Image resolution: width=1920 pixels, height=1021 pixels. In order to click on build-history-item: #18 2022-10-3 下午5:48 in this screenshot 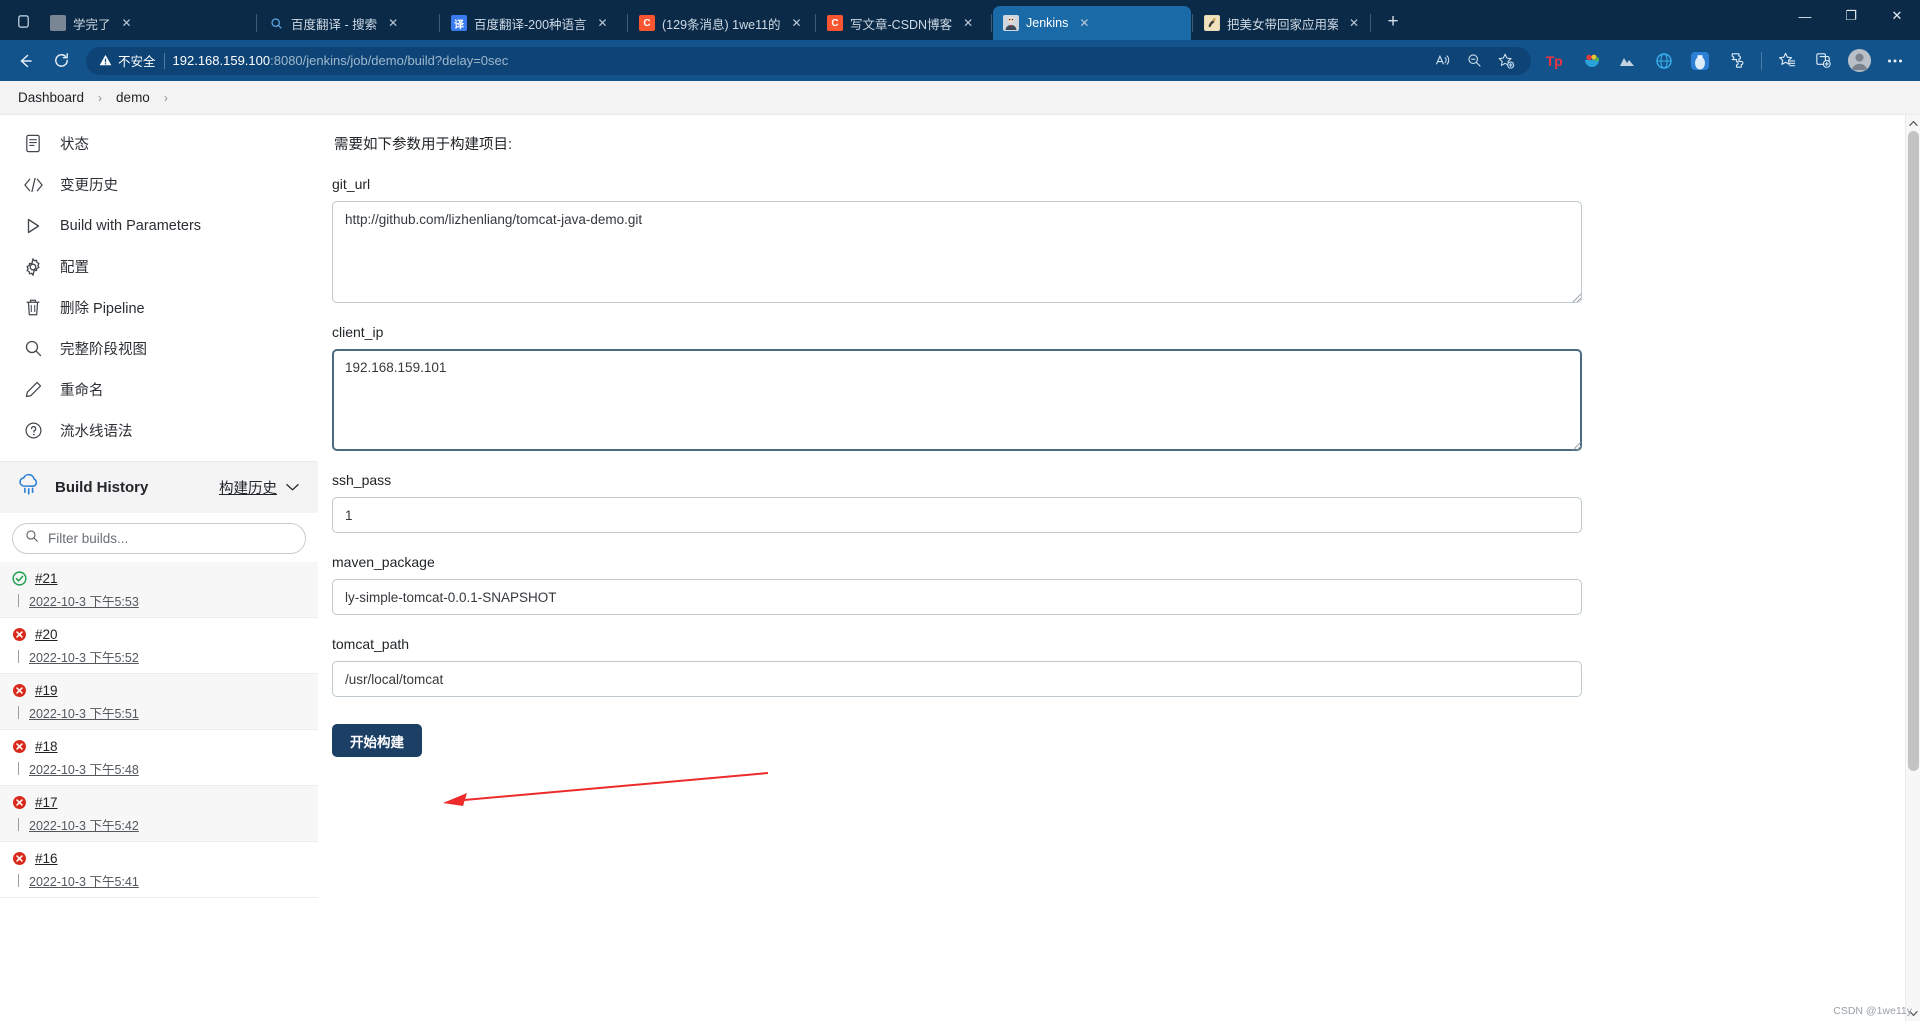, I will do `click(159, 758)`.